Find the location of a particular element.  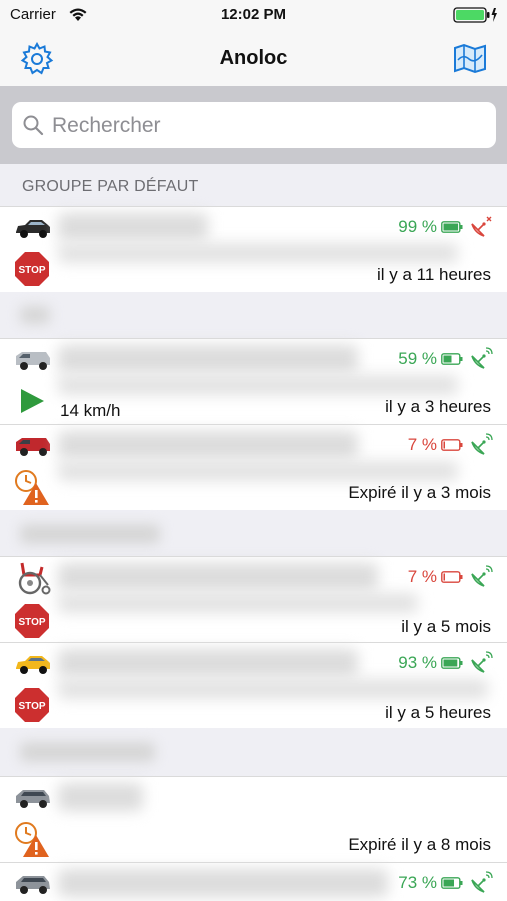

clock: 12:02 PM is located at coordinates (253, 14).